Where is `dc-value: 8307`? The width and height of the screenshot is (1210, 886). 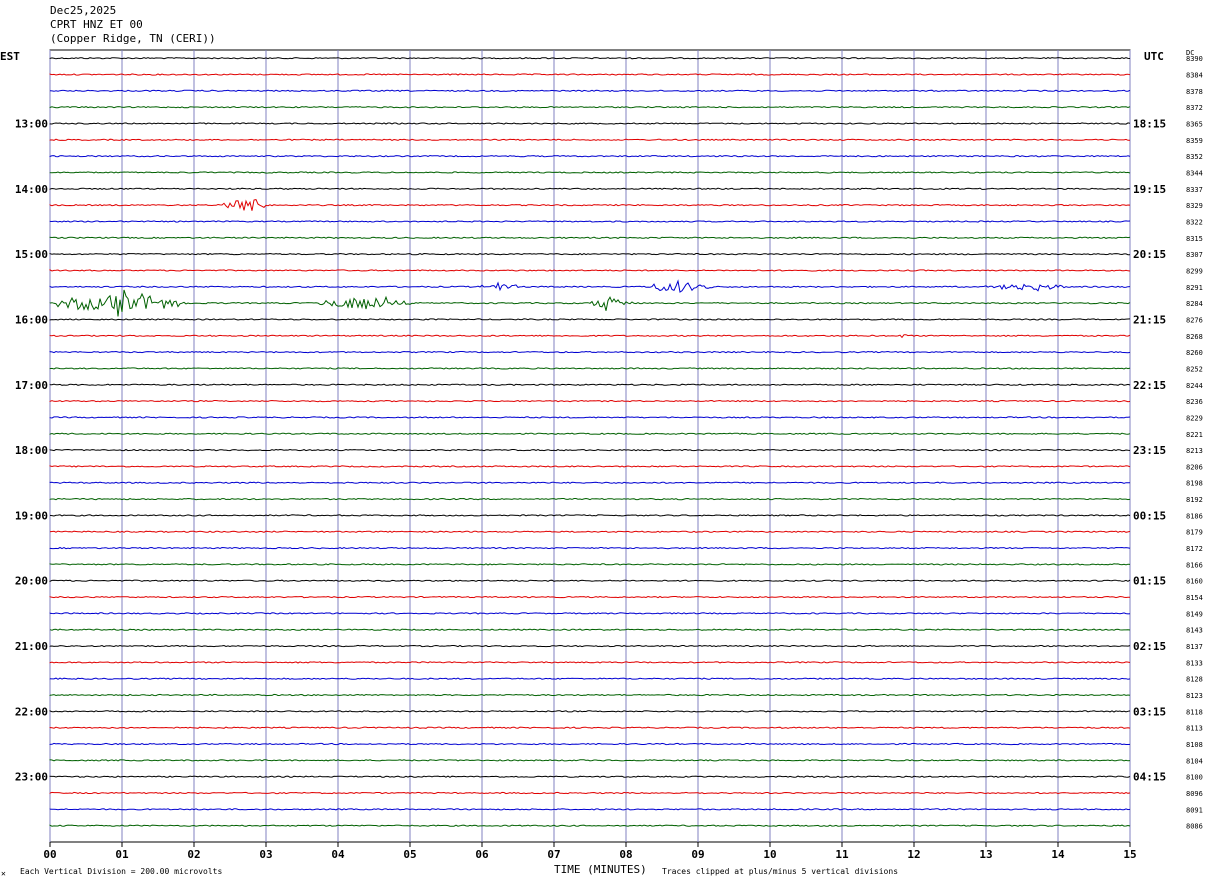 dc-value: 8307 is located at coordinates (1194, 255).